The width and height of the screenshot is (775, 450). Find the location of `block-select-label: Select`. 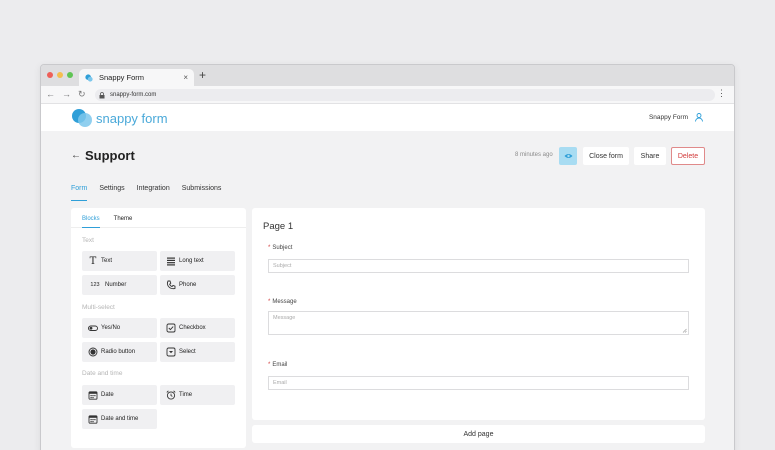

block-select-label: Select is located at coordinates (187, 352).